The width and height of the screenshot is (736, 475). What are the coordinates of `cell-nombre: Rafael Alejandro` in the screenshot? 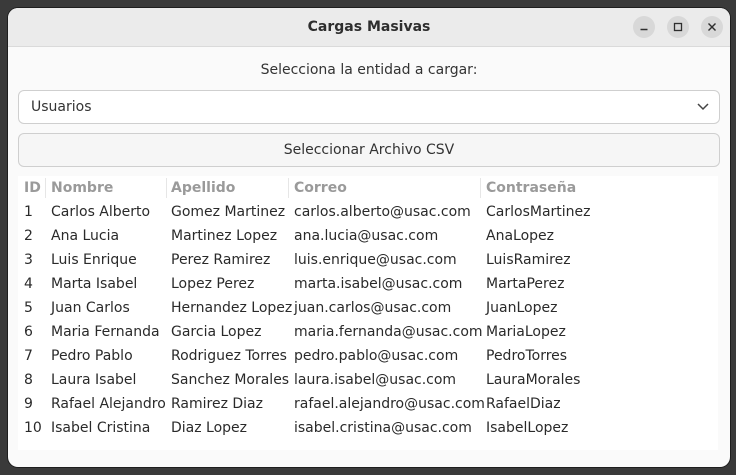 It's located at (108, 404).